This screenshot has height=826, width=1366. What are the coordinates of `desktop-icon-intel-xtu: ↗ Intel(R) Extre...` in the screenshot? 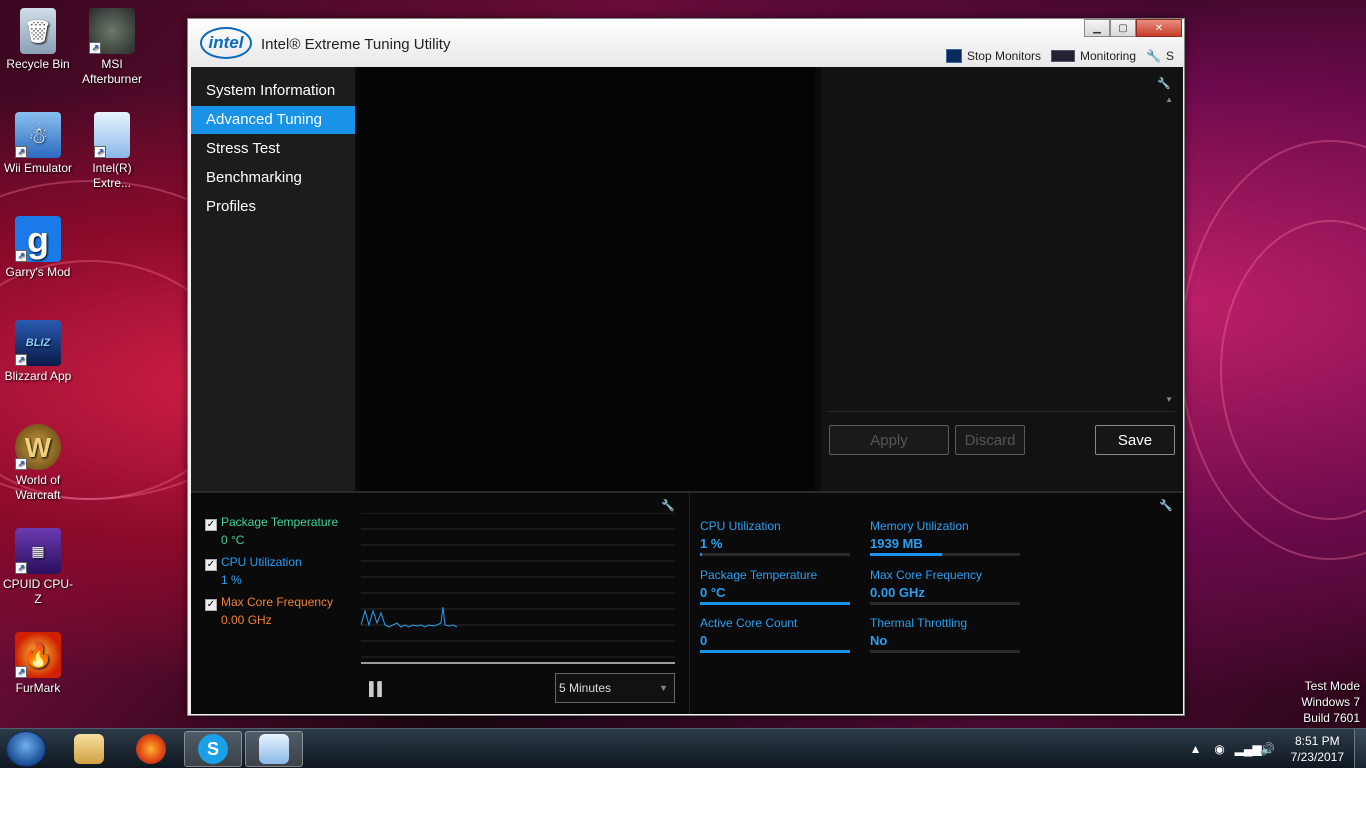 It's located at (112, 151).